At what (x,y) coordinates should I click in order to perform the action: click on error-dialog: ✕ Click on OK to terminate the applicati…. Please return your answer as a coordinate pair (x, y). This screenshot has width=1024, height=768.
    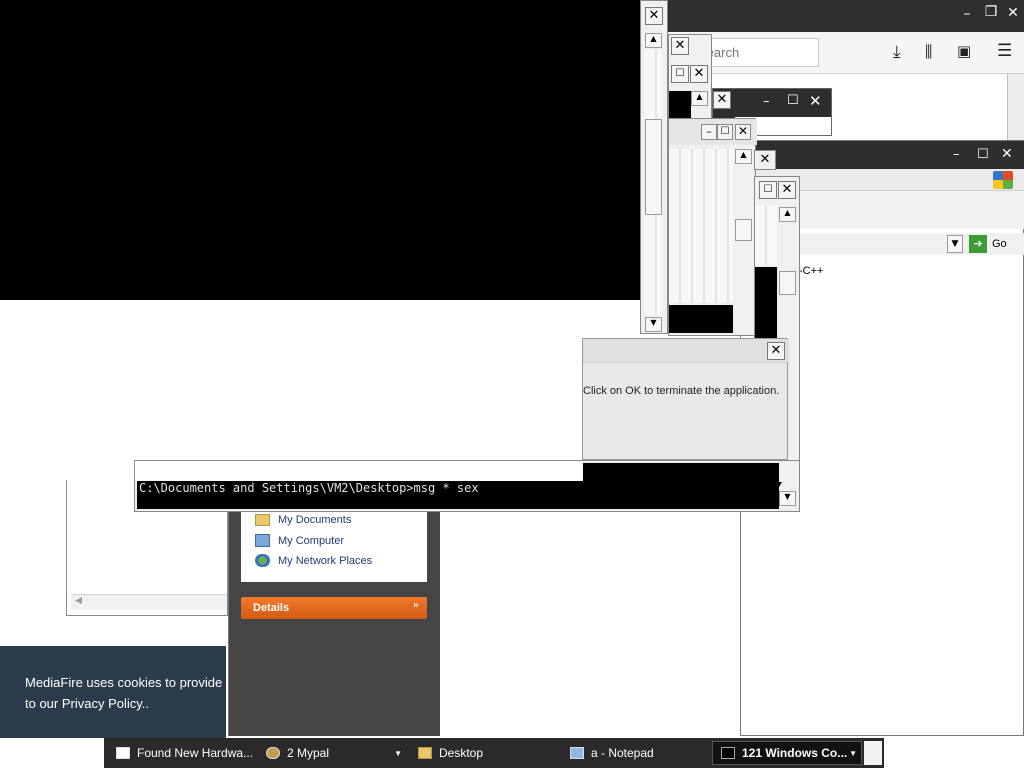
    Looking at the image, I should click on (685, 399).